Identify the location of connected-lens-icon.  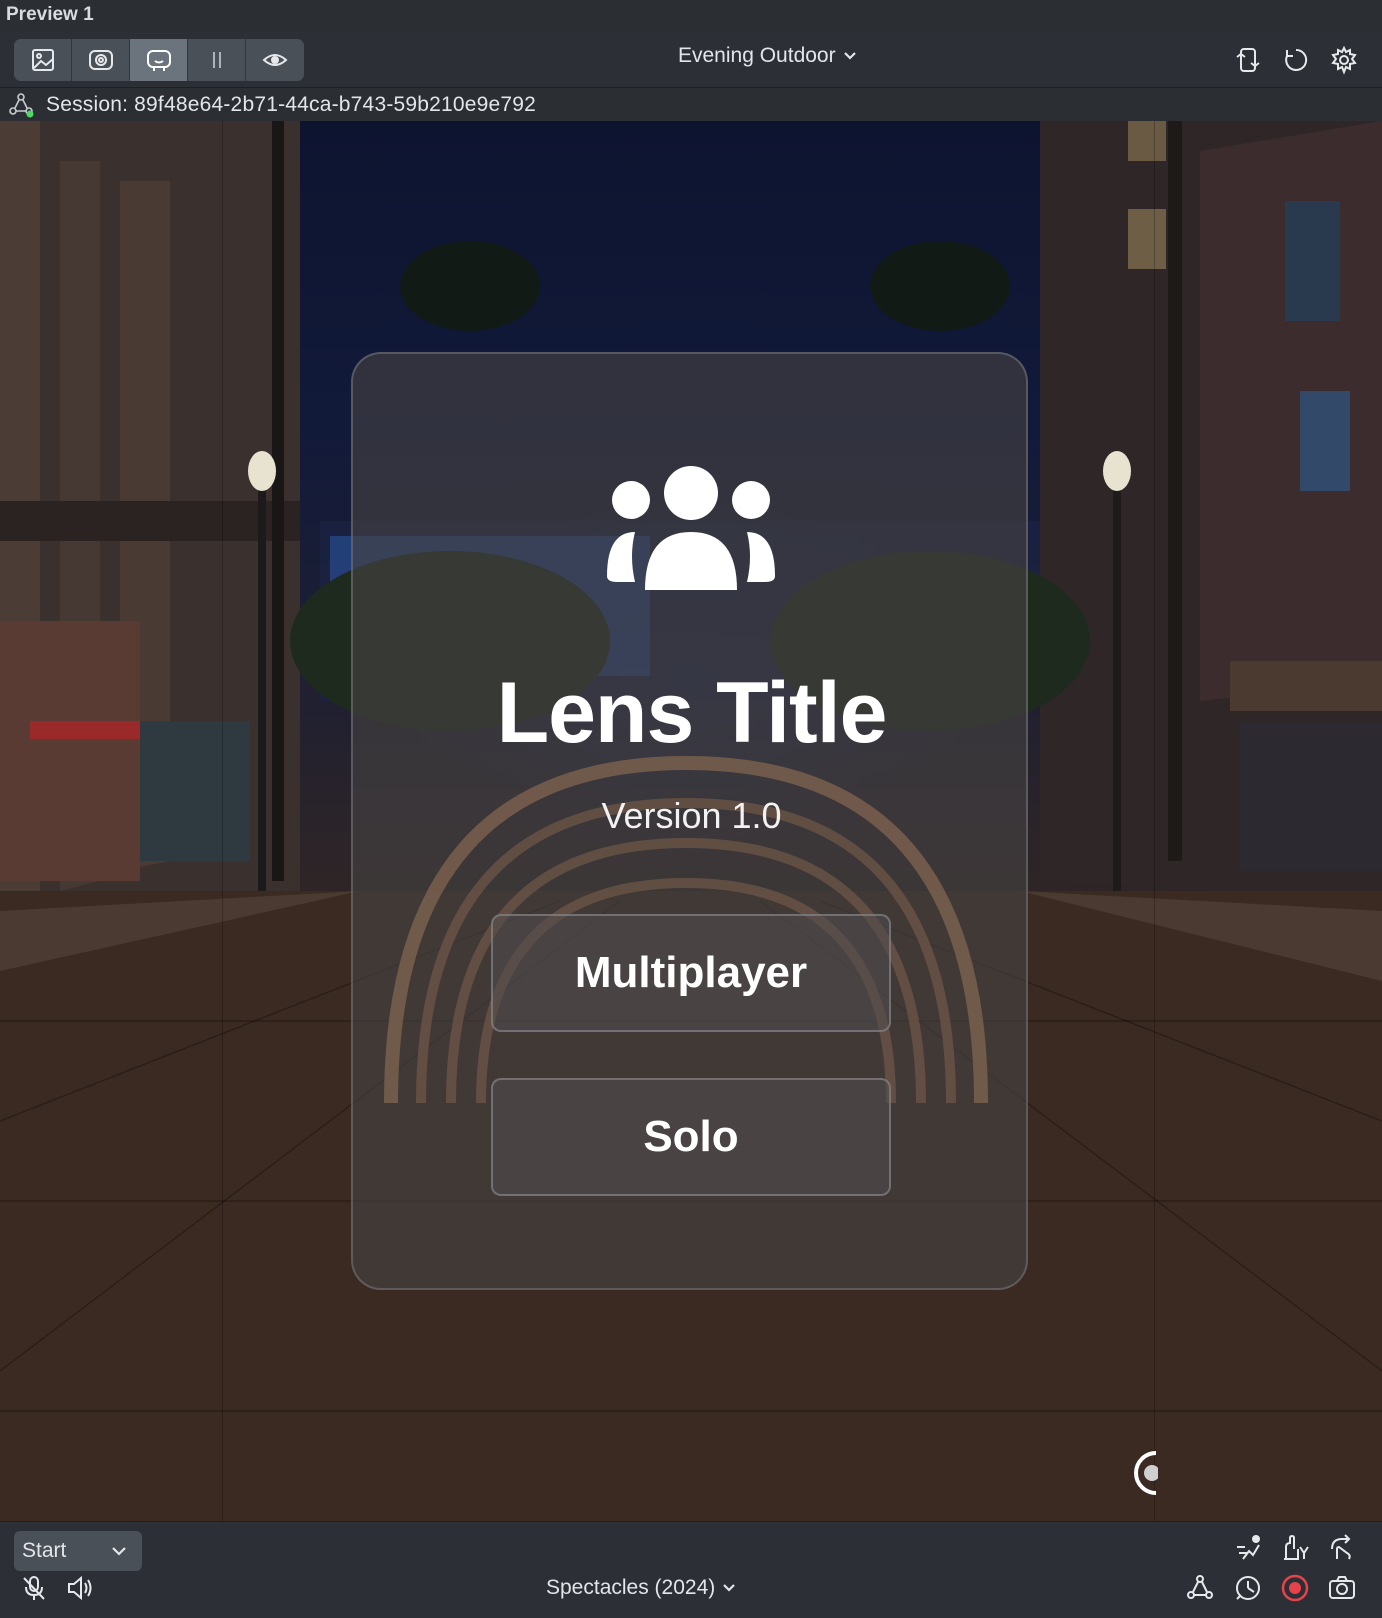
(1200, 1587).